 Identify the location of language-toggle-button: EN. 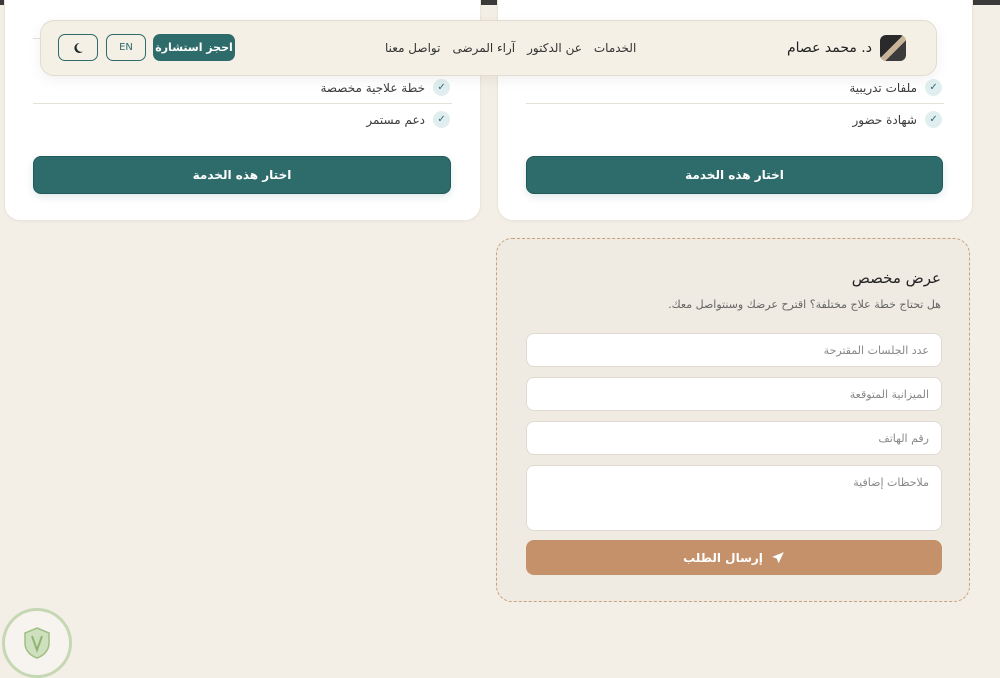
(126, 47).